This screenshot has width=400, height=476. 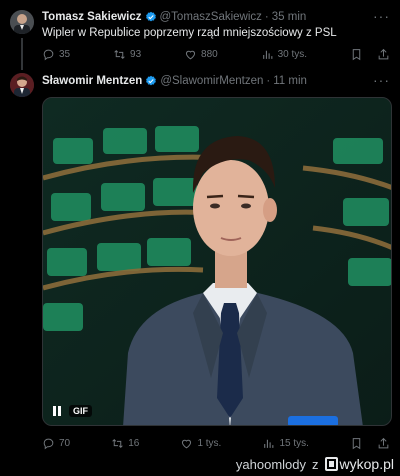 I want to click on pause-icon, so click(x=58, y=411).